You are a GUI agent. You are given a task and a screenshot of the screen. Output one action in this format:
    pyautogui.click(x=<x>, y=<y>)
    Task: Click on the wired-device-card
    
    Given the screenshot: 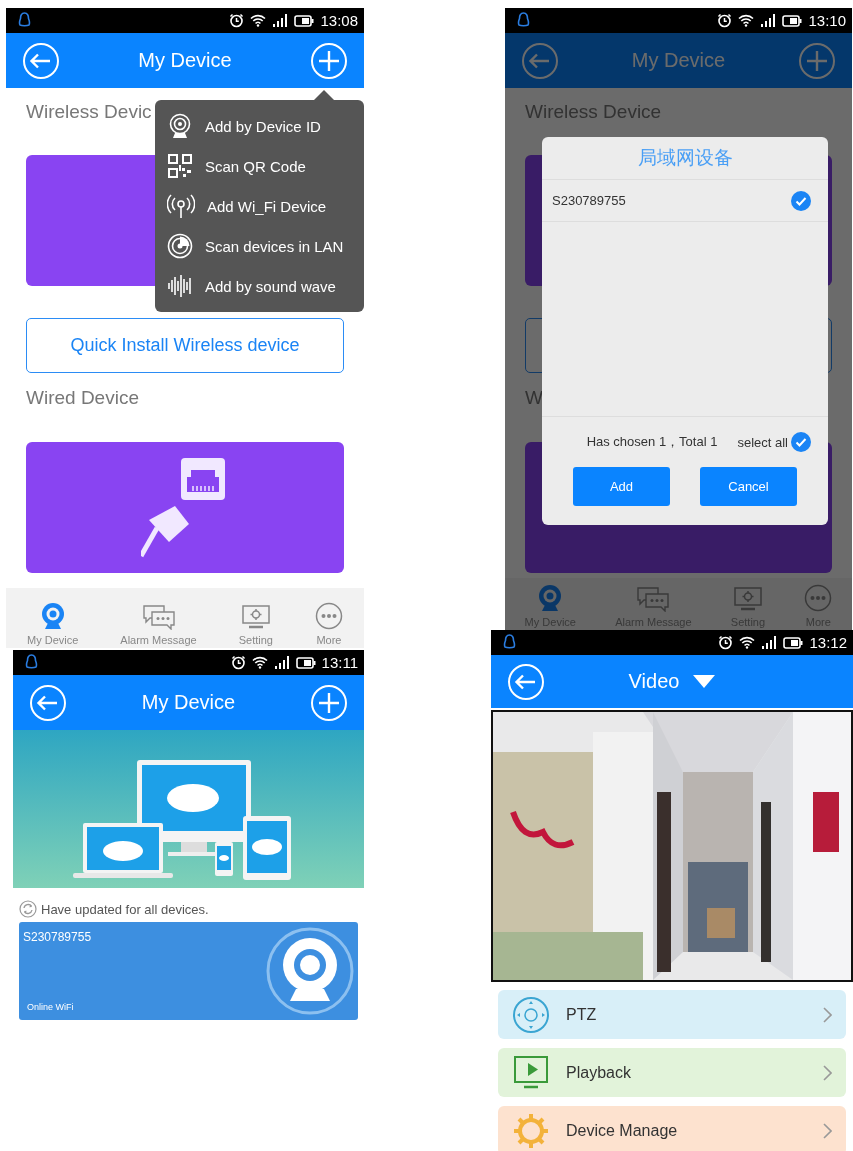 What is the action you would take?
    pyautogui.click(x=185, y=507)
    